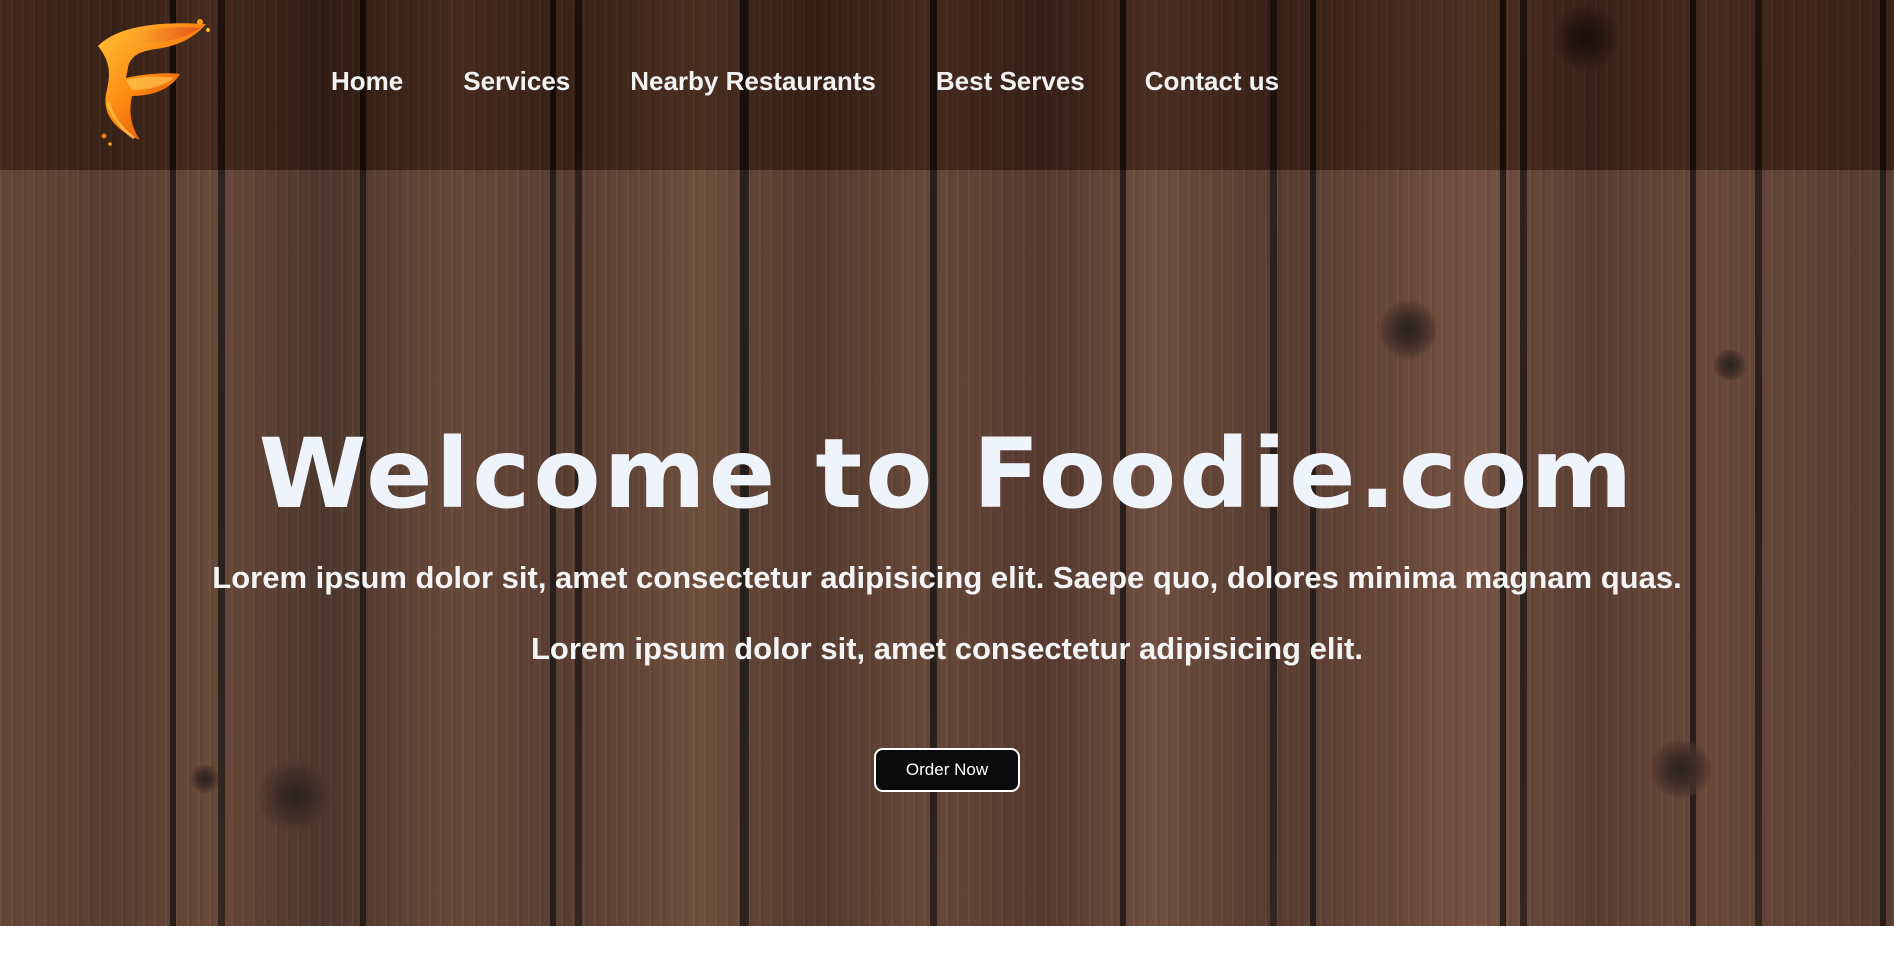 The image size is (1894, 970). I want to click on hero-title: Welcome to Foodie.com, so click(947, 474).